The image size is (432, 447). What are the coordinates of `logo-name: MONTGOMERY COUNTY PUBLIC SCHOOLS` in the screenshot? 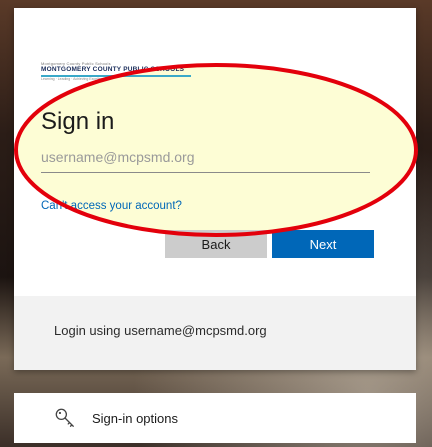 It's located at (113, 69).